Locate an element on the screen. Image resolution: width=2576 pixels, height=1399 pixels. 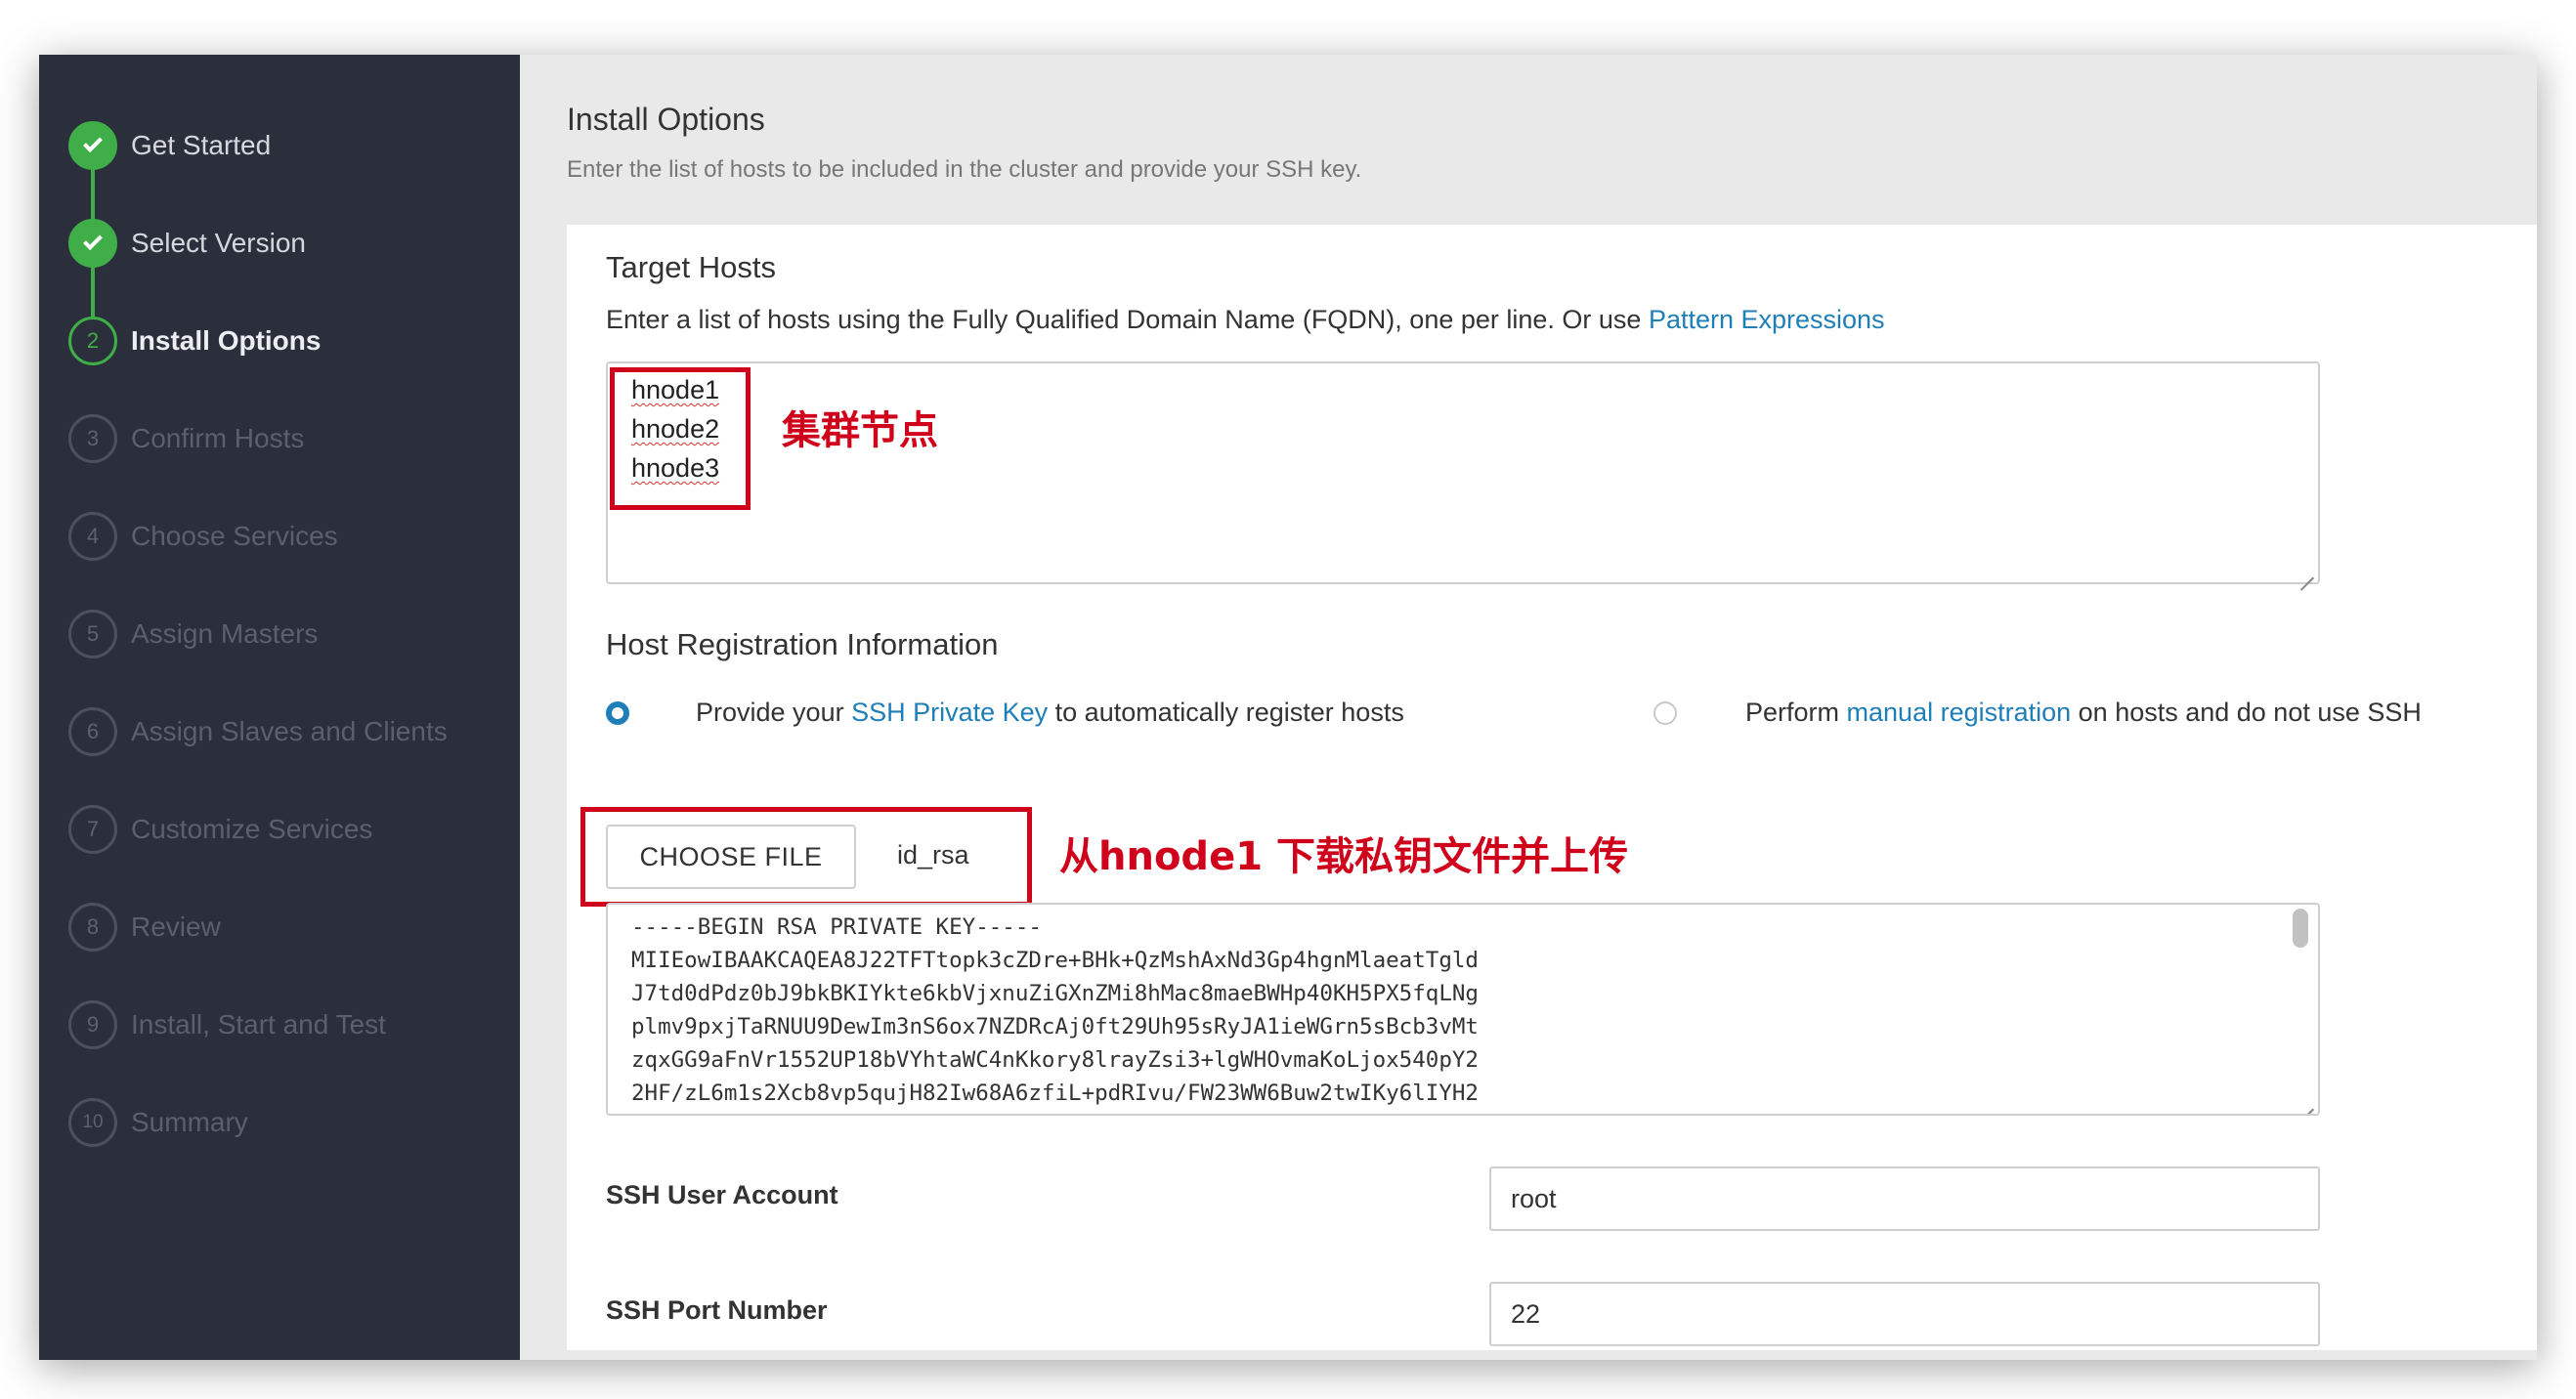
step-number: 9 is located at coordinates (92, 1024).